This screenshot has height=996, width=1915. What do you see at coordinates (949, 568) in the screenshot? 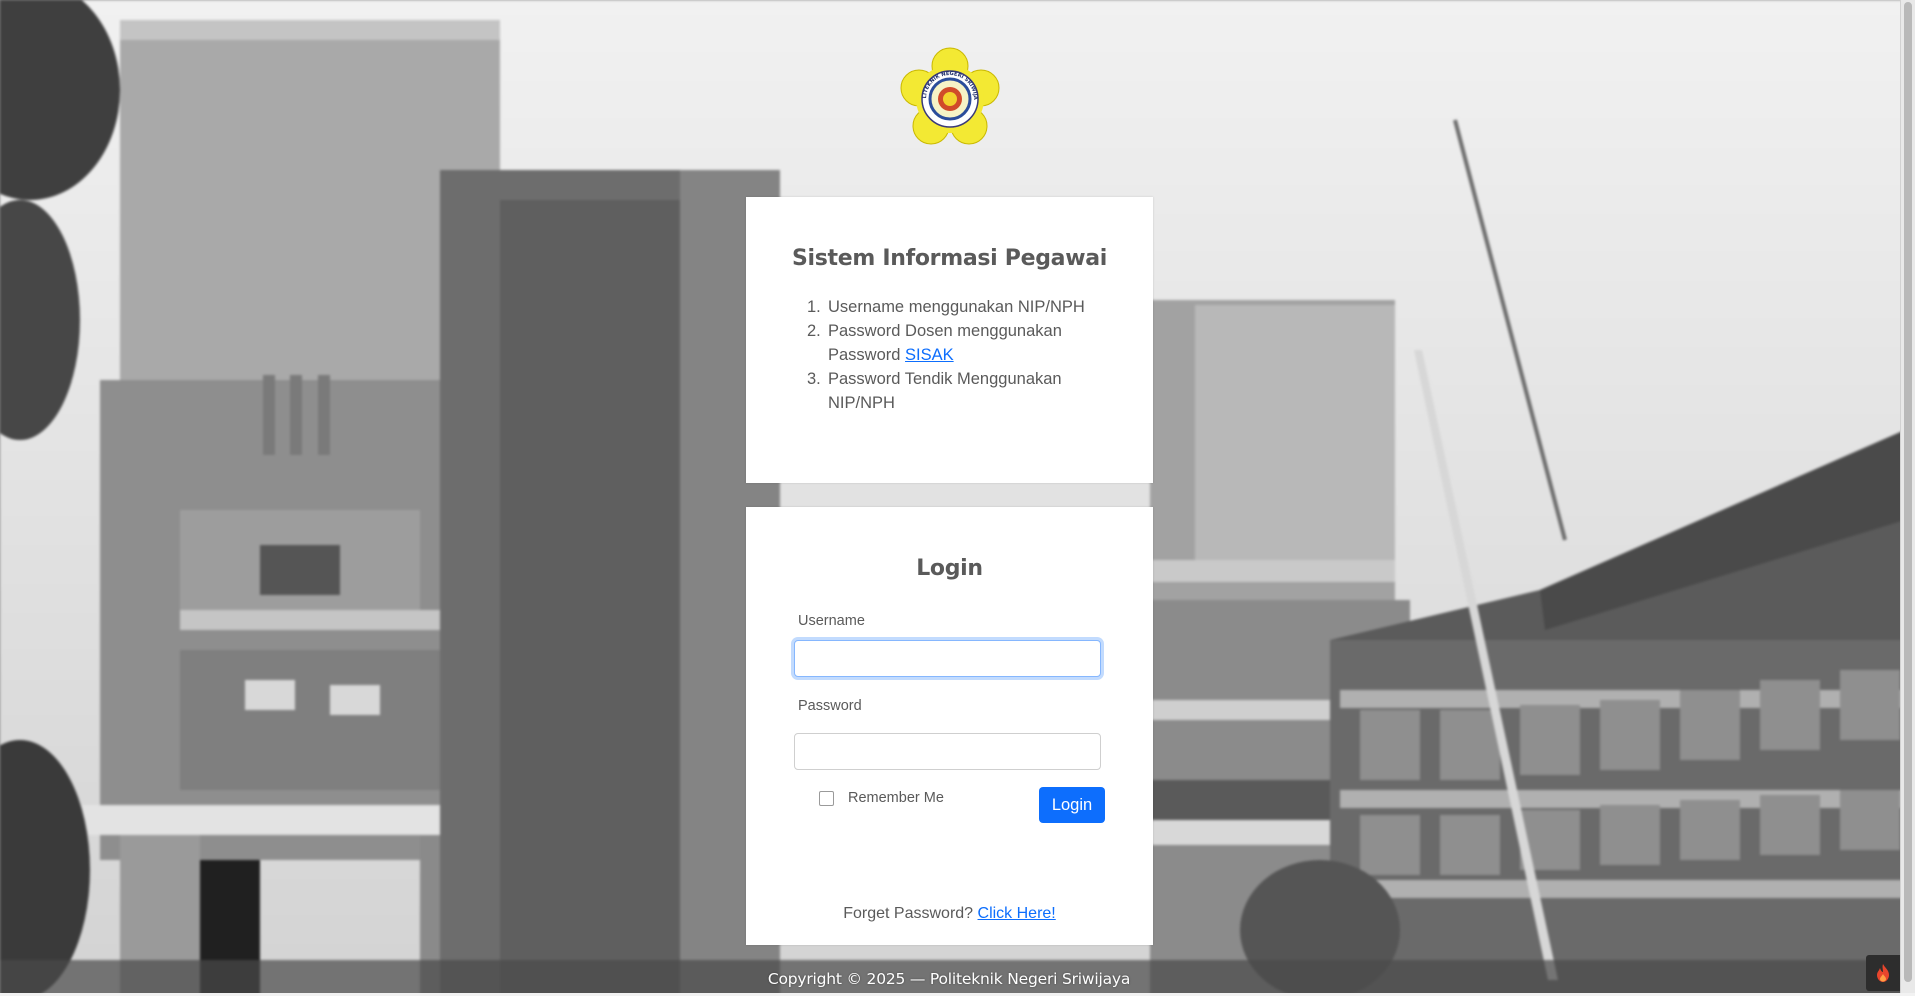
I see `login-title: Login` at bounding box center [949, 568].